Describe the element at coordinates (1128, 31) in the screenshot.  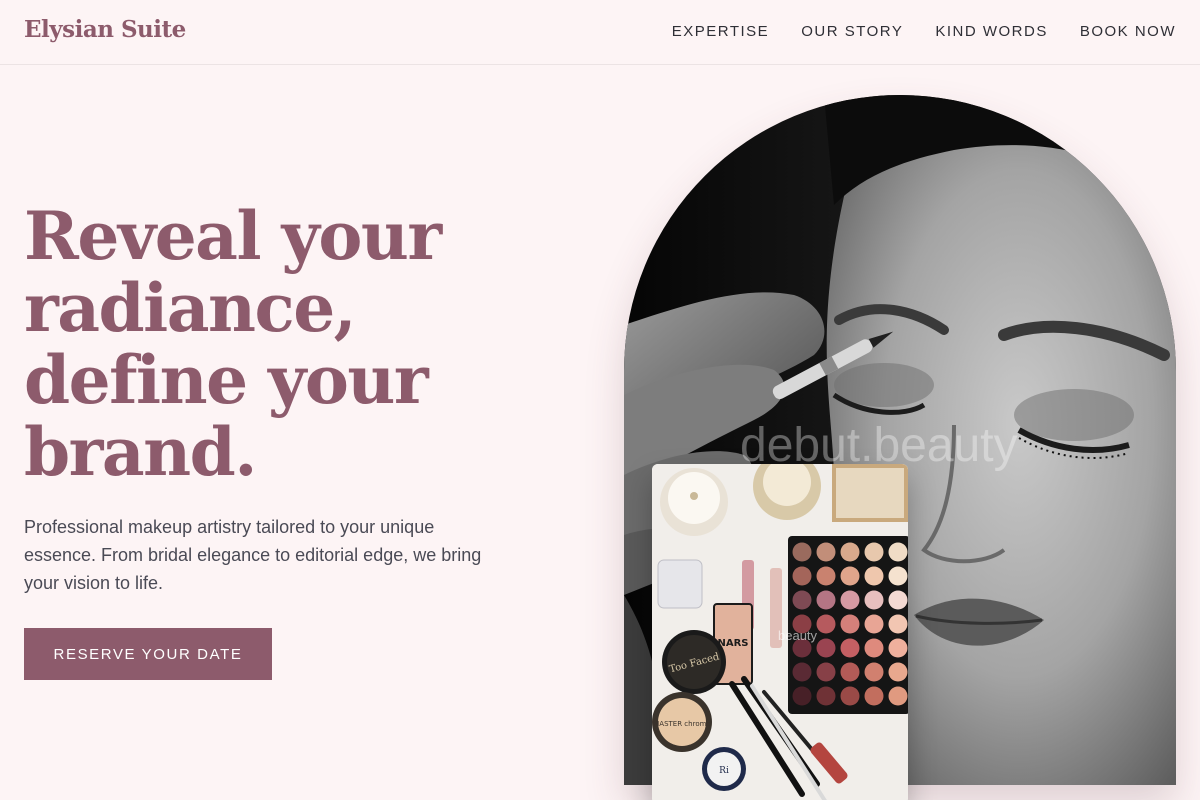
I see `nav-link-book-now: BOOK NOW` at that location.